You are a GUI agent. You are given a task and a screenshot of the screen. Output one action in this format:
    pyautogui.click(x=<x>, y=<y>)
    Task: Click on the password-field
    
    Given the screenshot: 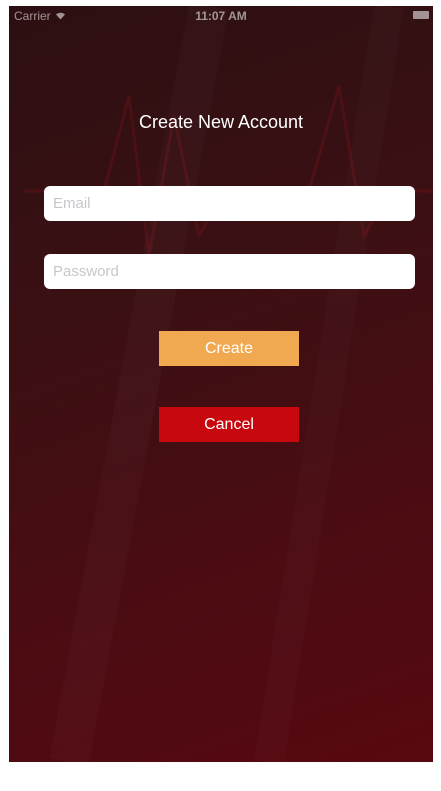 What is the action you would take?
    pyautogui.click(x=229, y=271)
    